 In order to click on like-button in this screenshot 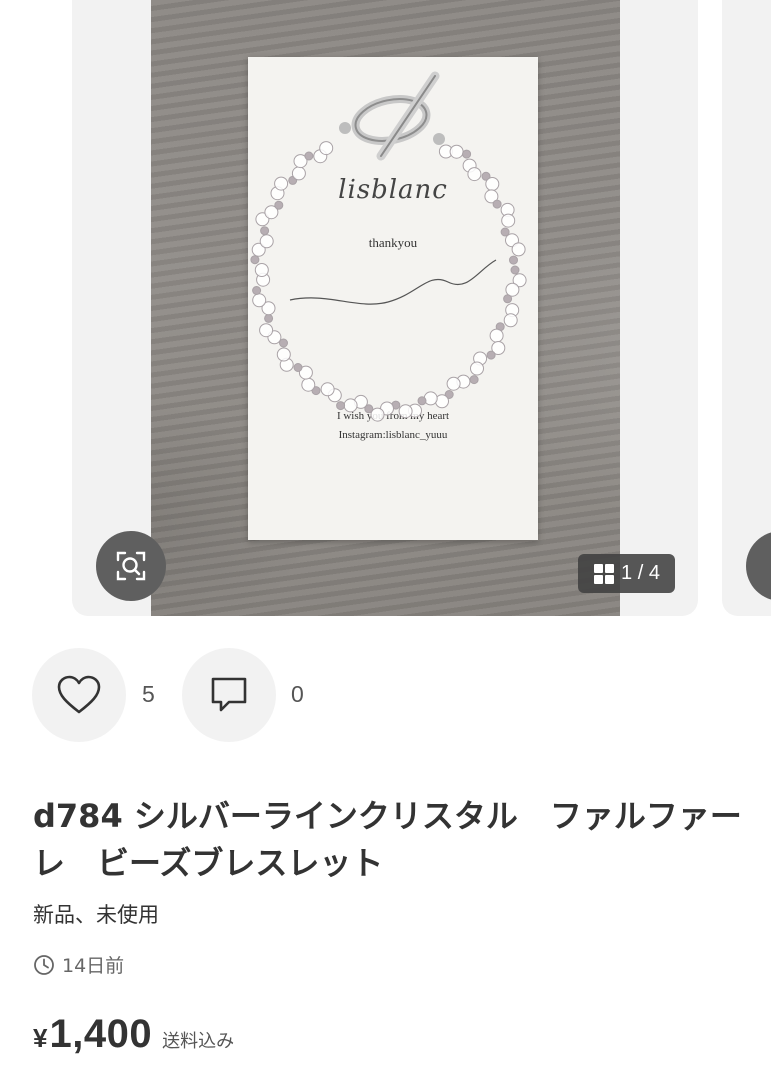, I will do `click(79, 695)`.